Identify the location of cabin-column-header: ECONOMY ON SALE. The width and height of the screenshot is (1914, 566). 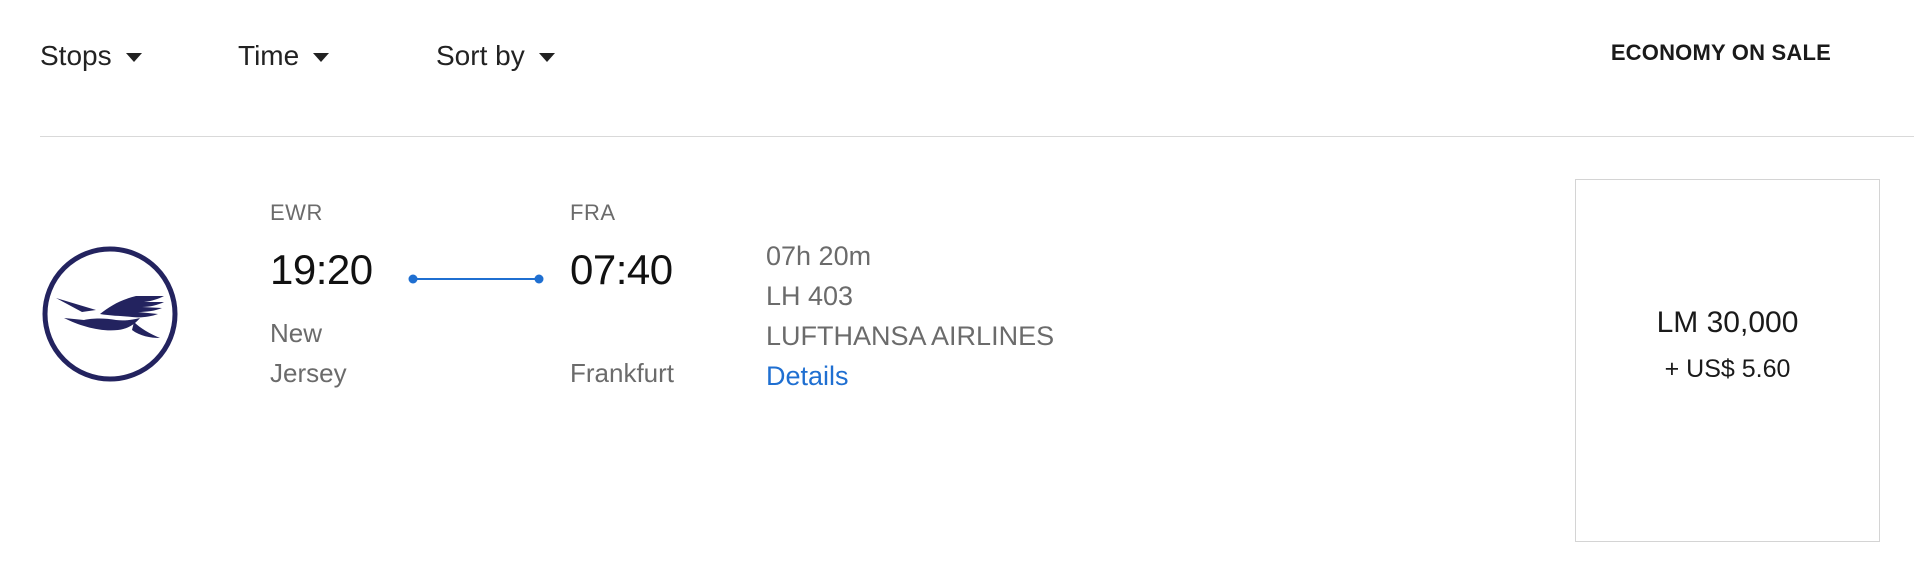
(1720, 52).